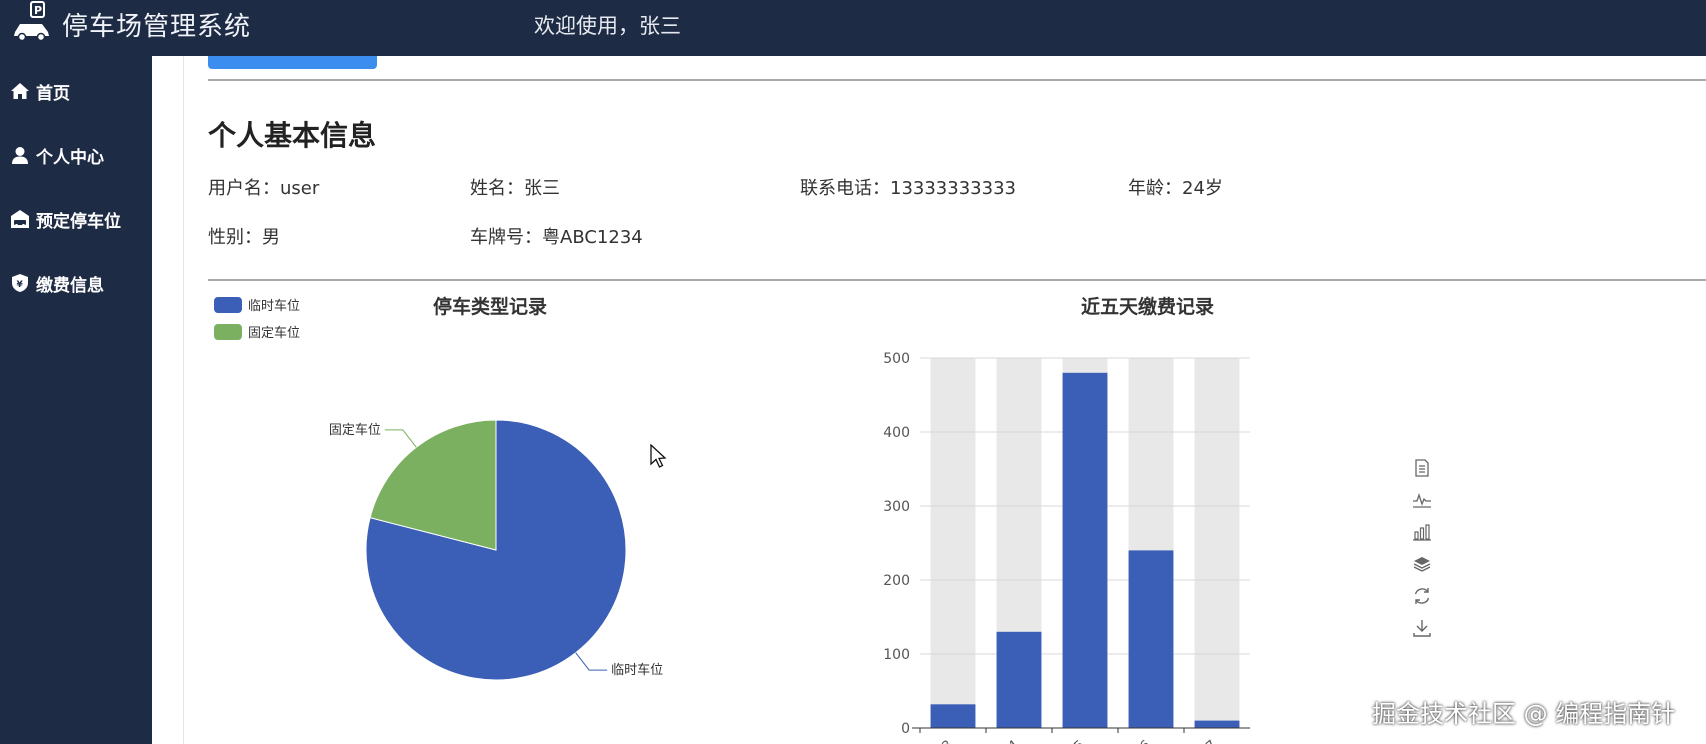 This screenshot has width=1706, height=744. What do you see at coordinates (908, 188) in the screenshot?
I see `phone-field: 联系电话：13333333333` at bounding box center [908, 188].